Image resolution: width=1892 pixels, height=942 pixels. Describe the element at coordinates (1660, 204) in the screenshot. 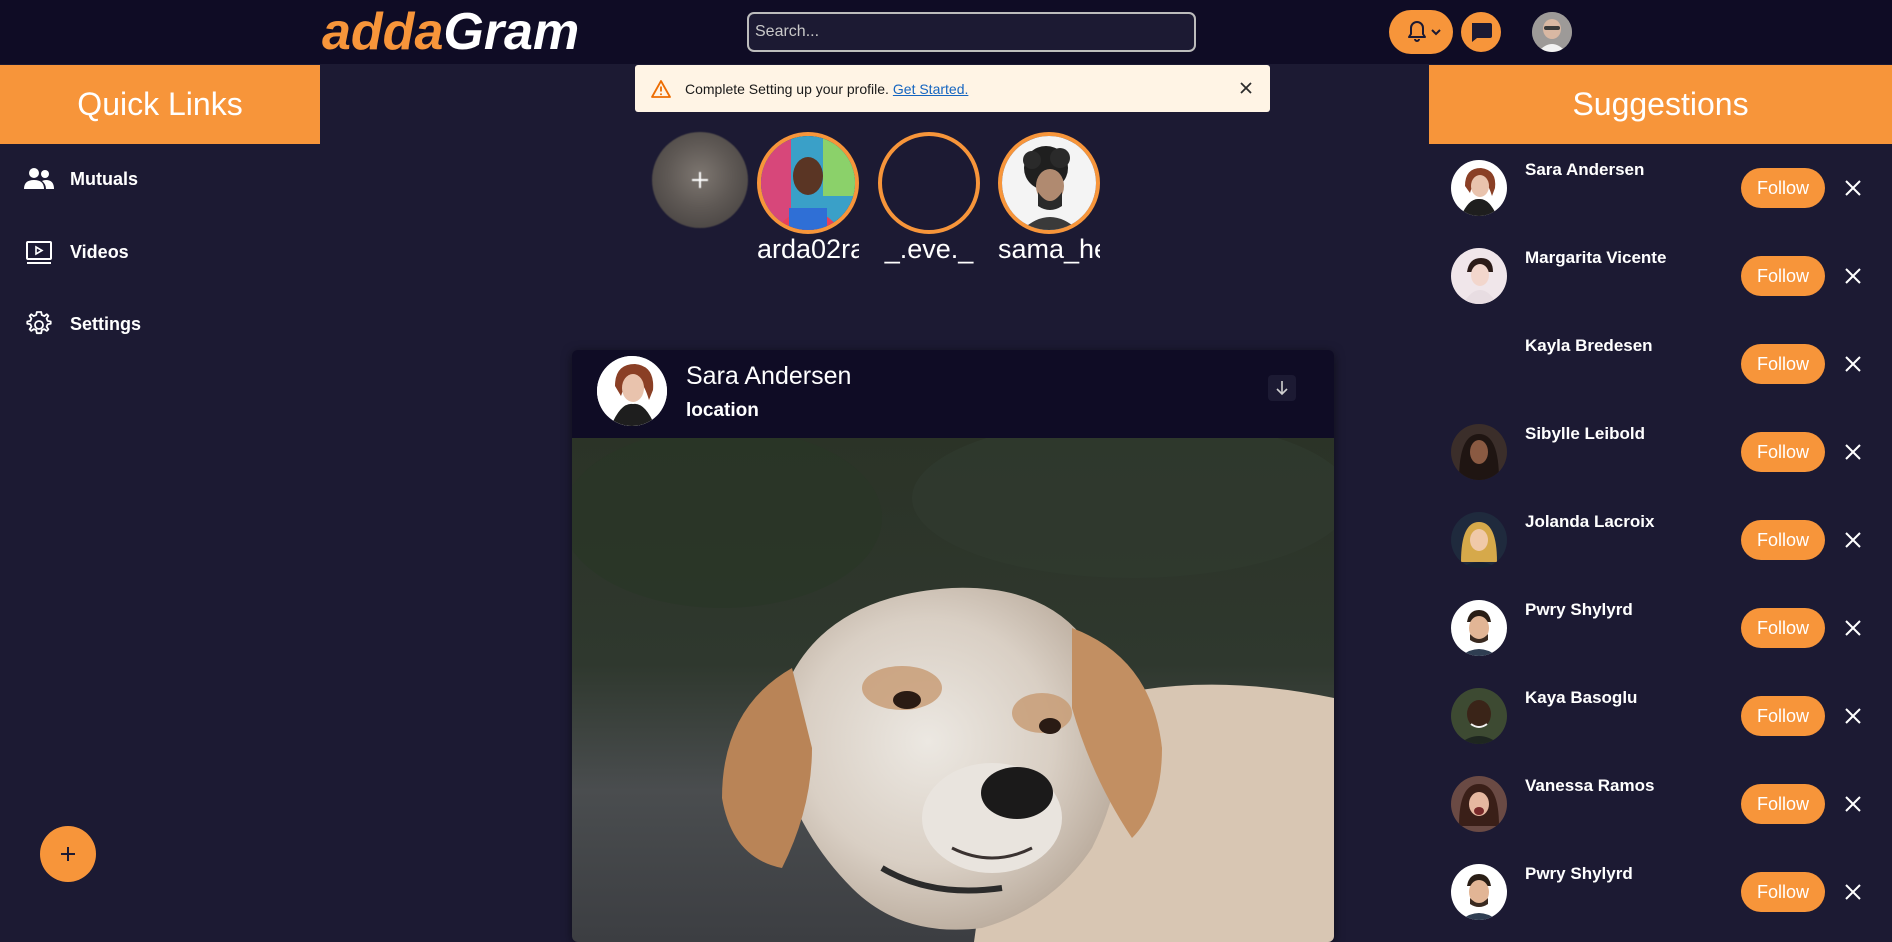

I see `suggestion-row: Sara Andersen Follow` at that location.